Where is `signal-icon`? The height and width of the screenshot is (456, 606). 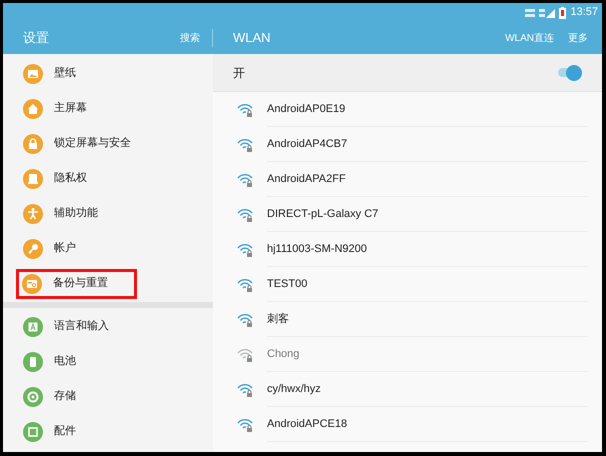
signal-icon is located at coordinates (547, 13).